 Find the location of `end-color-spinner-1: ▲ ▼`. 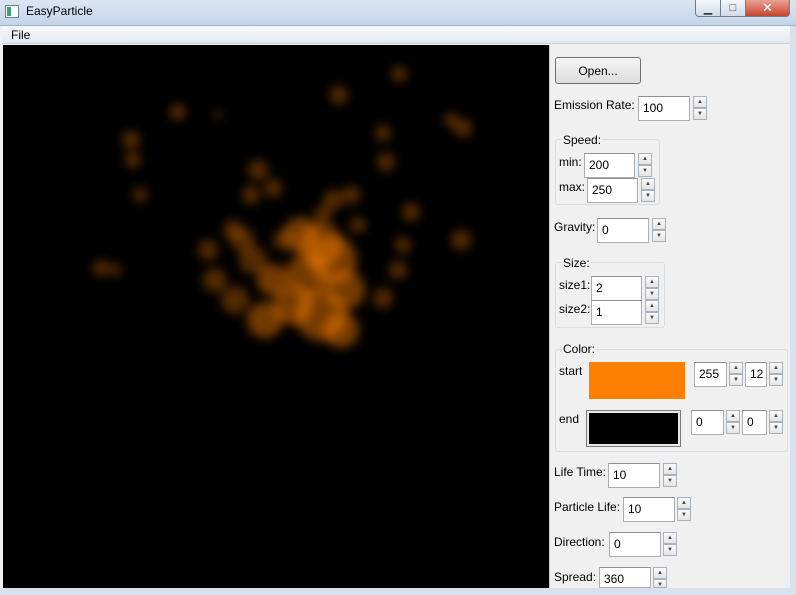

end-color-spinner-1: ▲ ▼ is located at coordinates (733, 422).